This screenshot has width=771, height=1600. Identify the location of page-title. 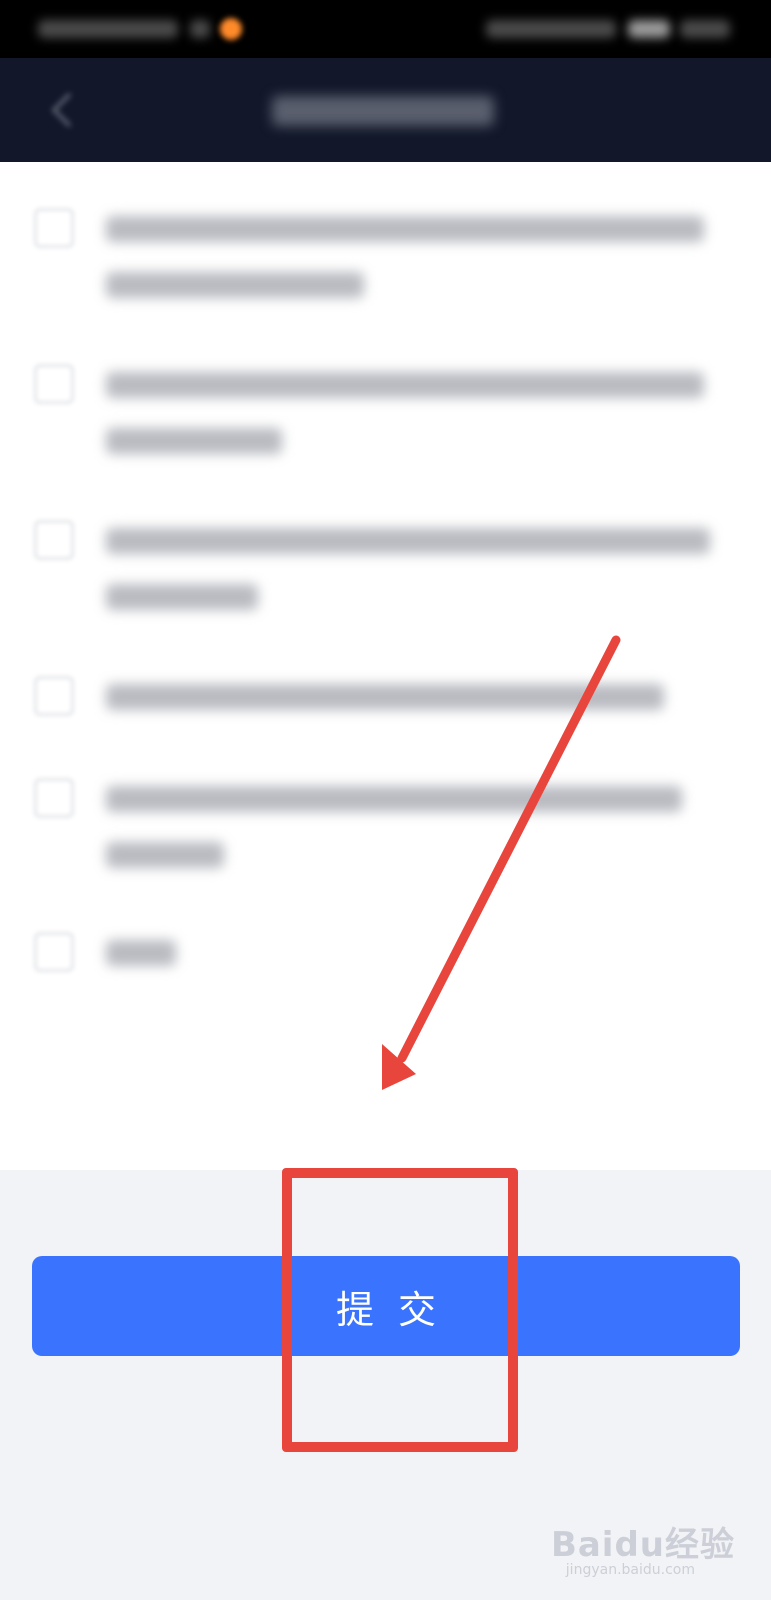
(383, 111).